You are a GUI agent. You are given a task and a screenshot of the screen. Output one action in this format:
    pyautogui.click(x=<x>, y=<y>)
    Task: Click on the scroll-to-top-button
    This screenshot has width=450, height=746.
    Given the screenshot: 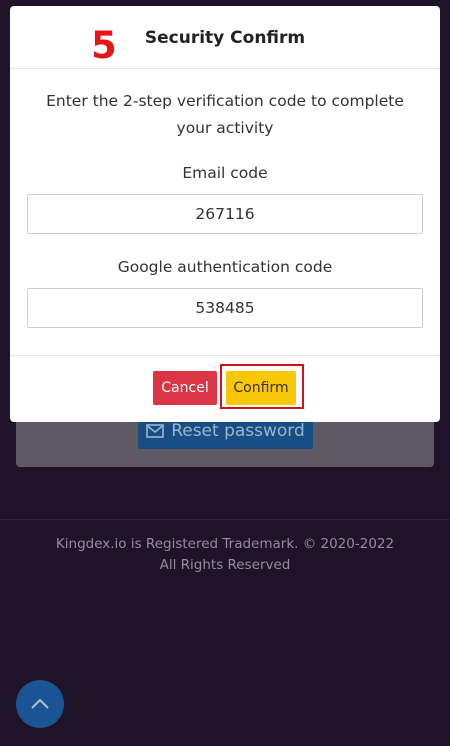 What is the action you would take?
    pyautogui.click(x=40, y=704)
    